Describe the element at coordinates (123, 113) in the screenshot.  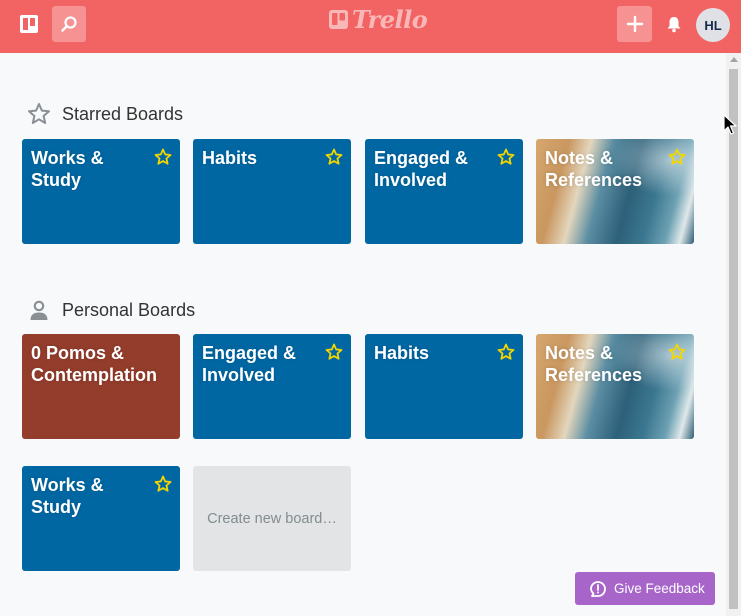
I see `section-title-text: Starred Boards` at that location.